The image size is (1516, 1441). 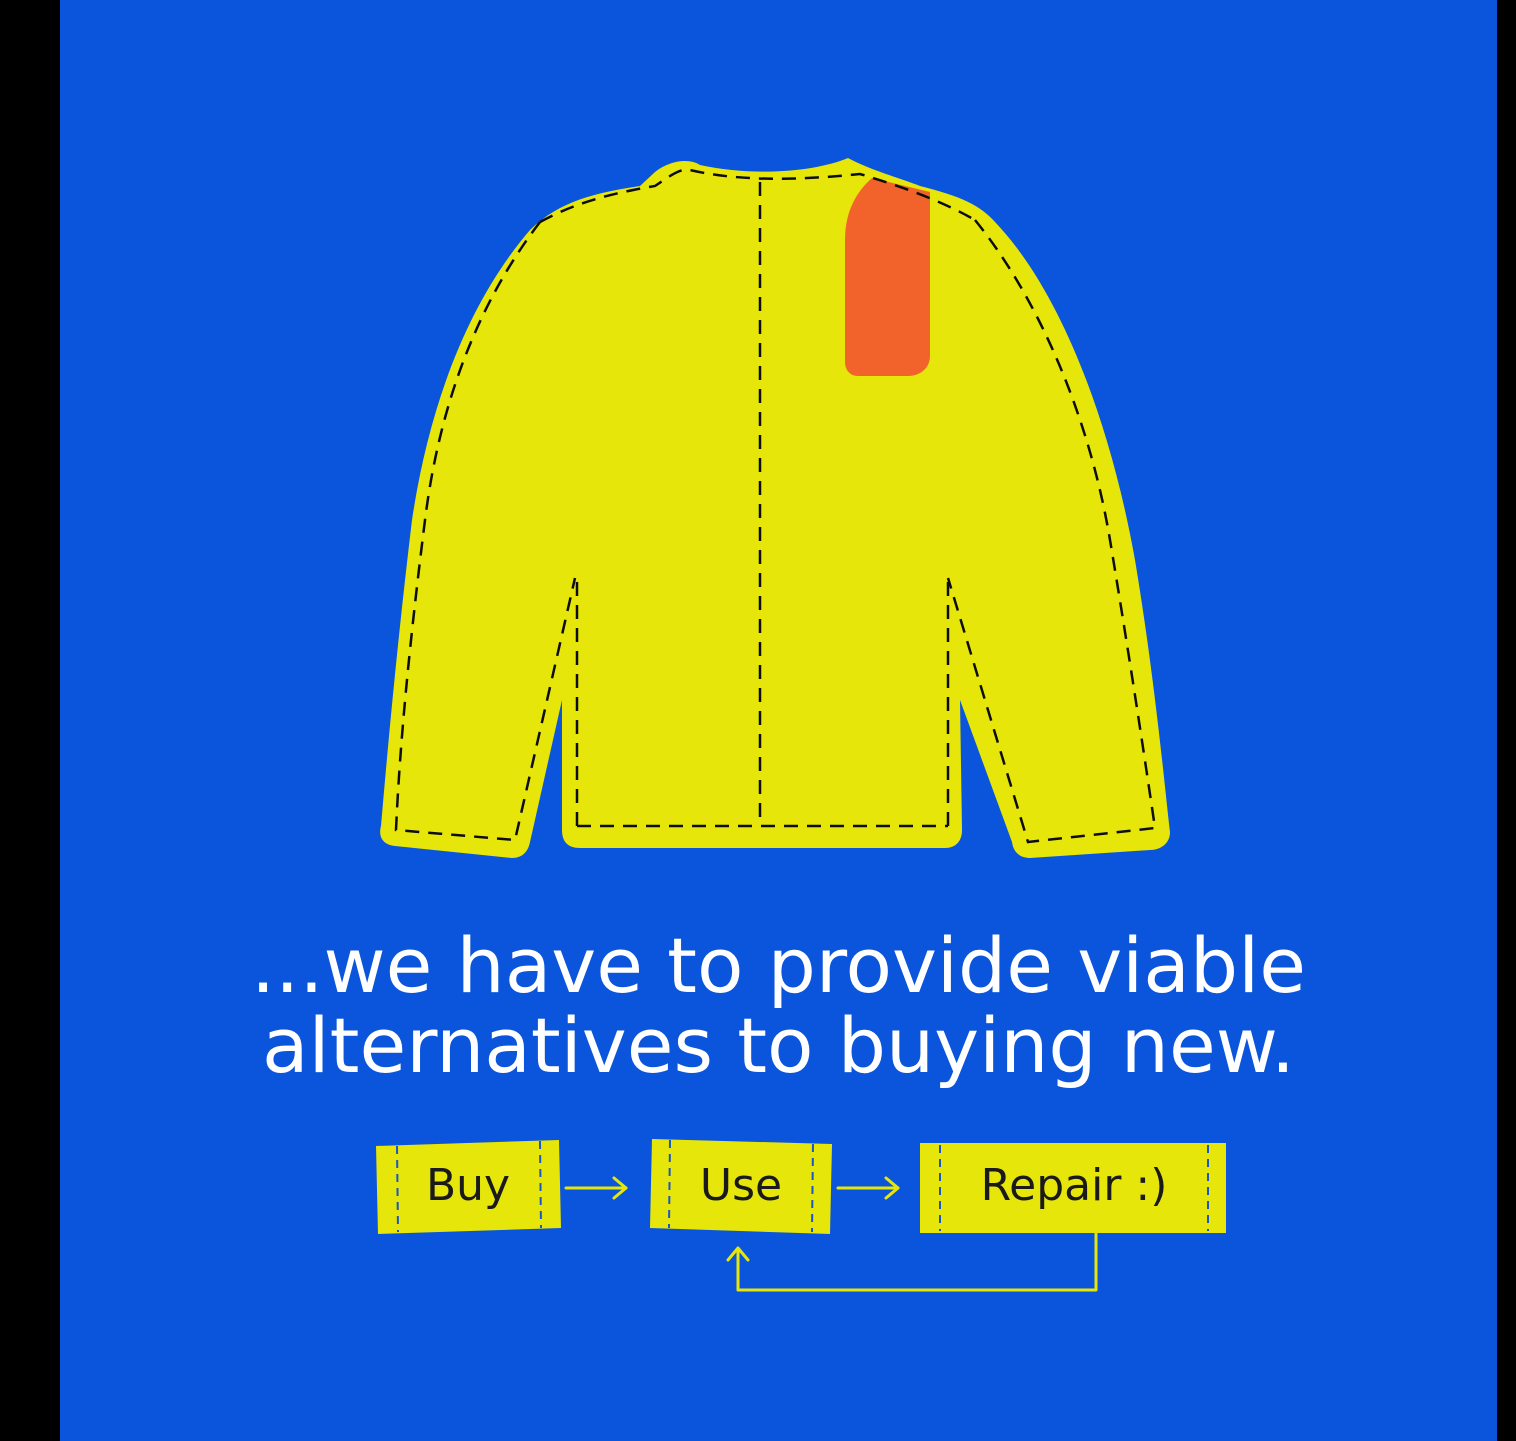 I want to click on flow-step-repair-label: Repair :), so click(x=1074, y=1185).